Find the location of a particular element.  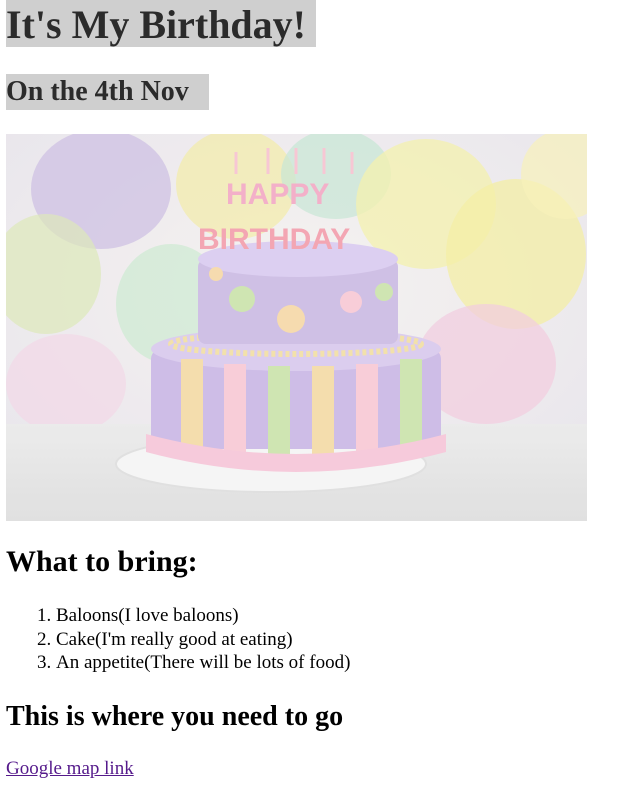

list-item: Cake(I'm really good at eating) is located at coordinates (203, 640).